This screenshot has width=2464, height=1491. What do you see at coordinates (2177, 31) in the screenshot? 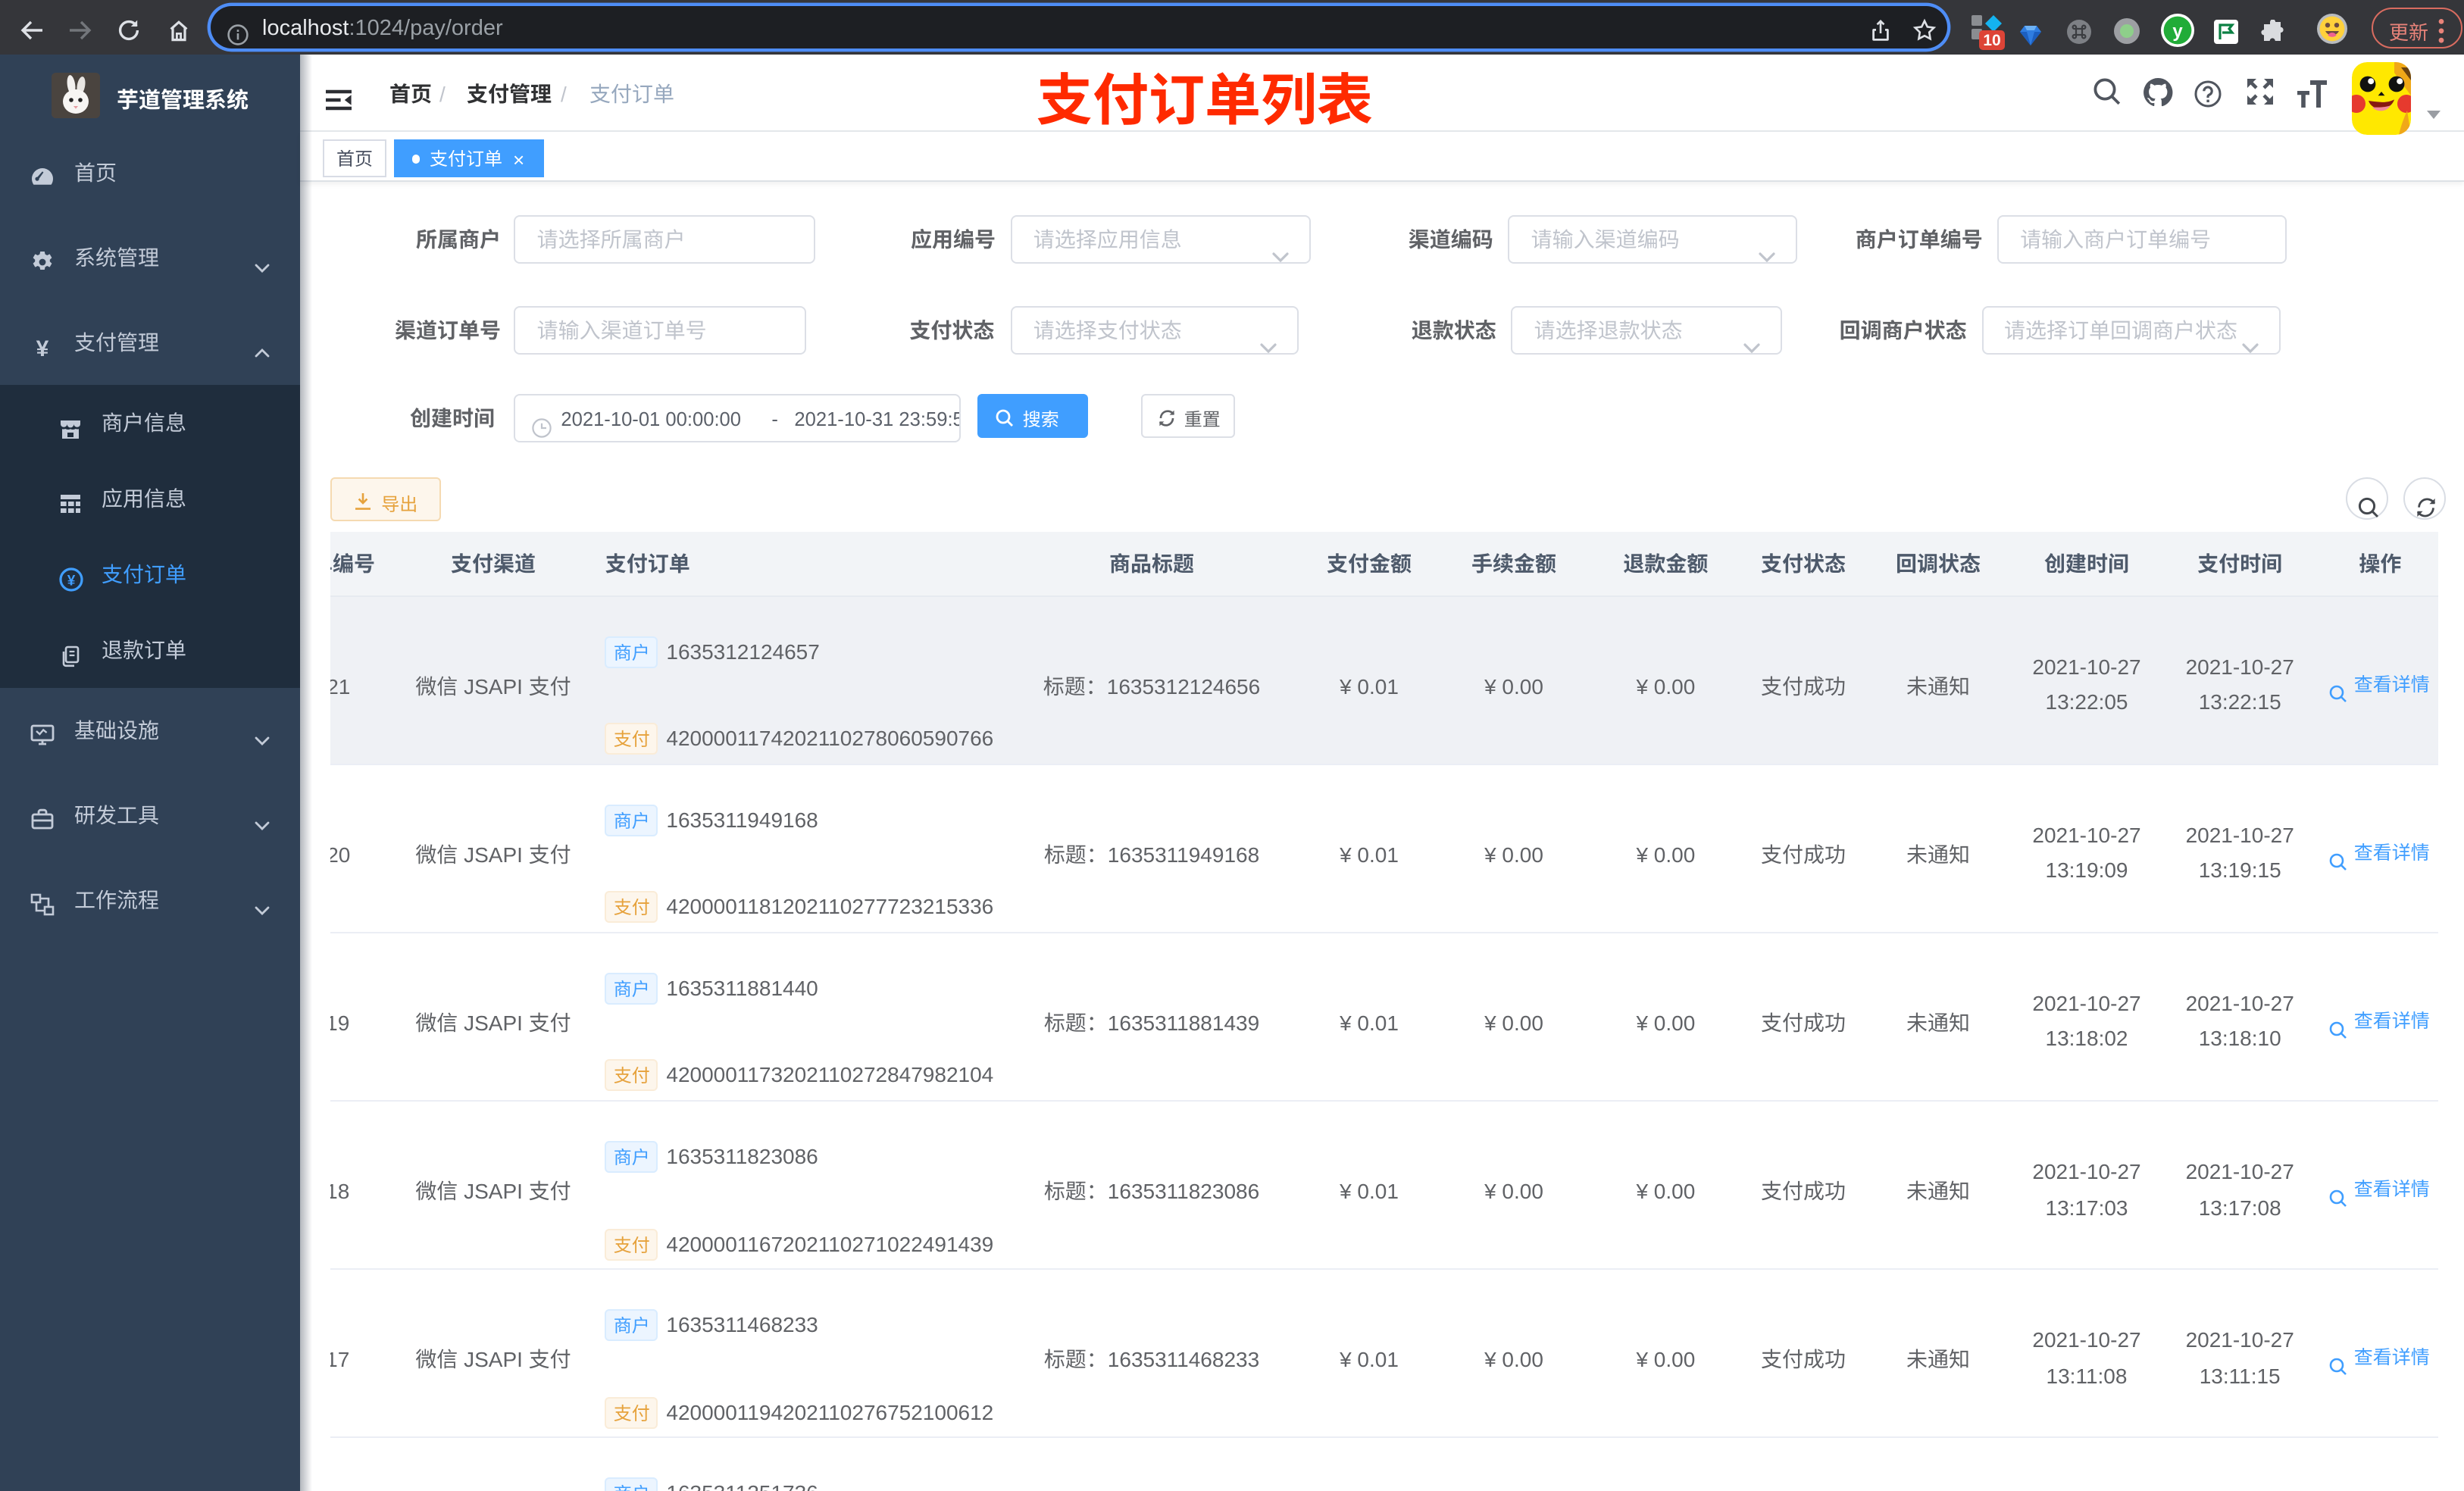
I see `svg-text: y` at bounding box center [2177, 31].